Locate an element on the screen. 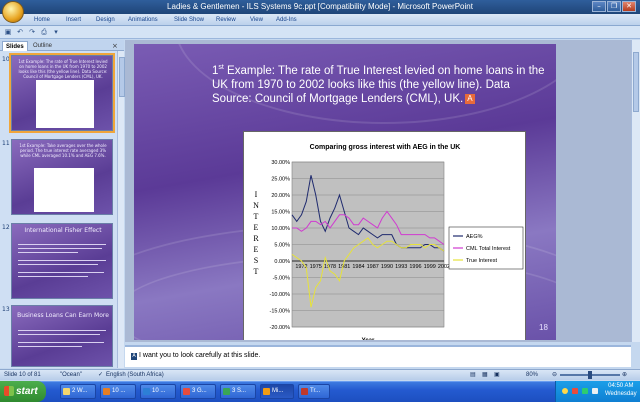 The width and height of the screenshot is (640, 402). minimize-button: – is located at coordinates (599, 6).